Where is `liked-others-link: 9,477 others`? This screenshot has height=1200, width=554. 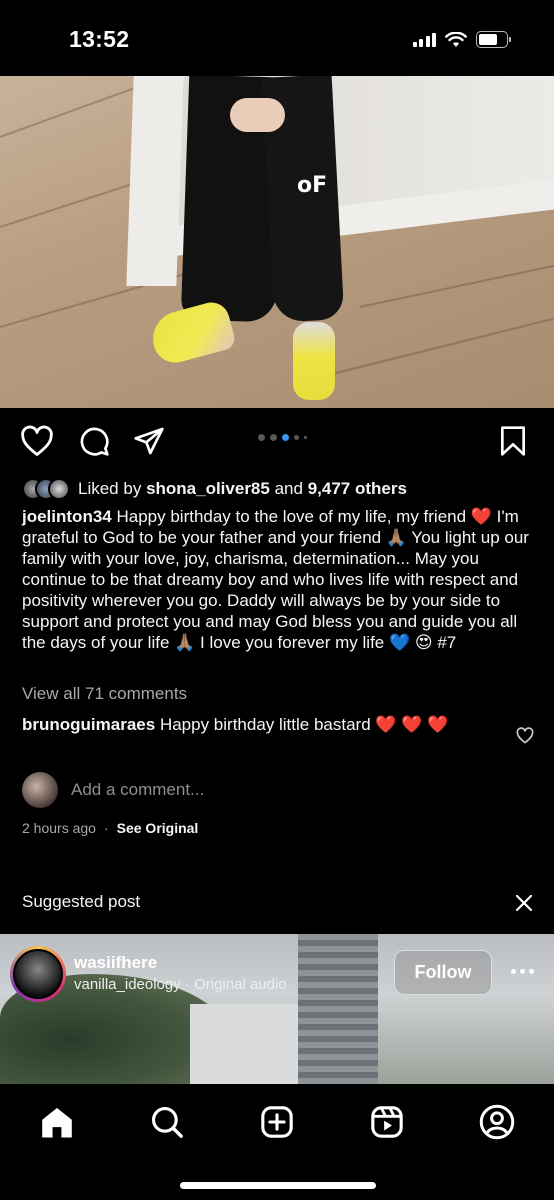 liked-others-link: 9,477 others is located at coordinates (357, 488).